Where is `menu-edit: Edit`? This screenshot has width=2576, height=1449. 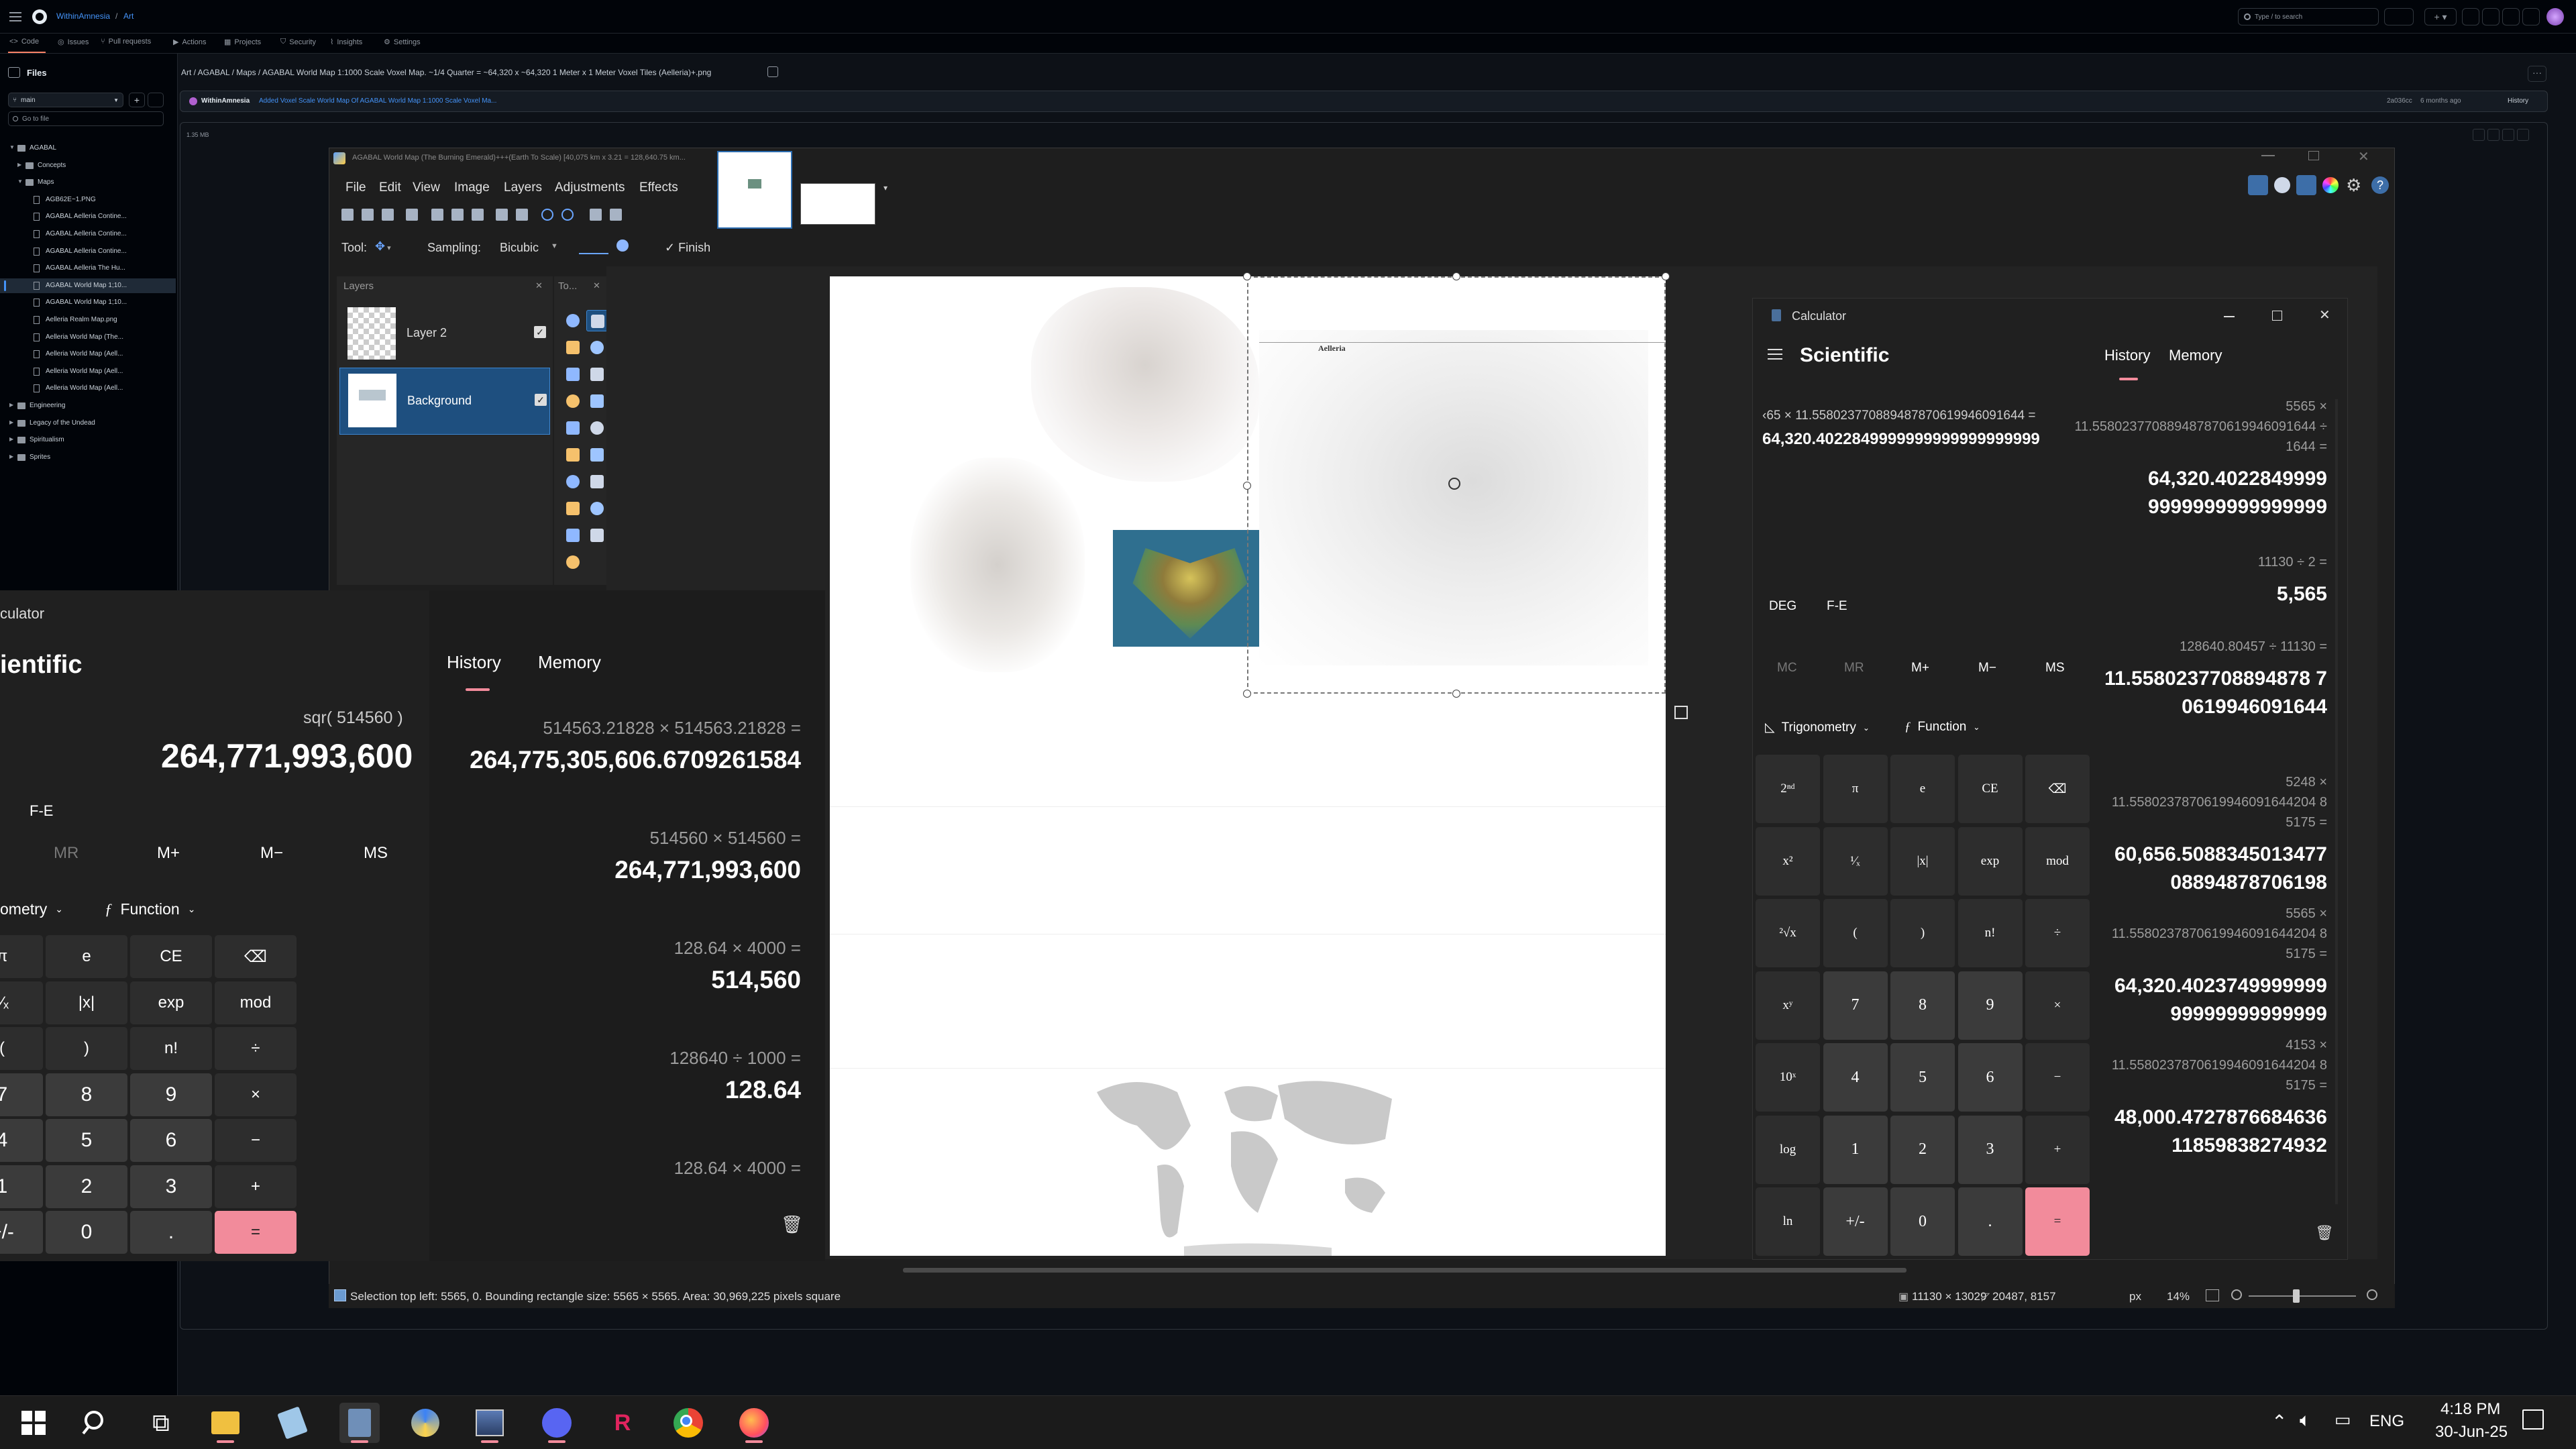 menu-edit: Edit is located at coordinates (390, 187).